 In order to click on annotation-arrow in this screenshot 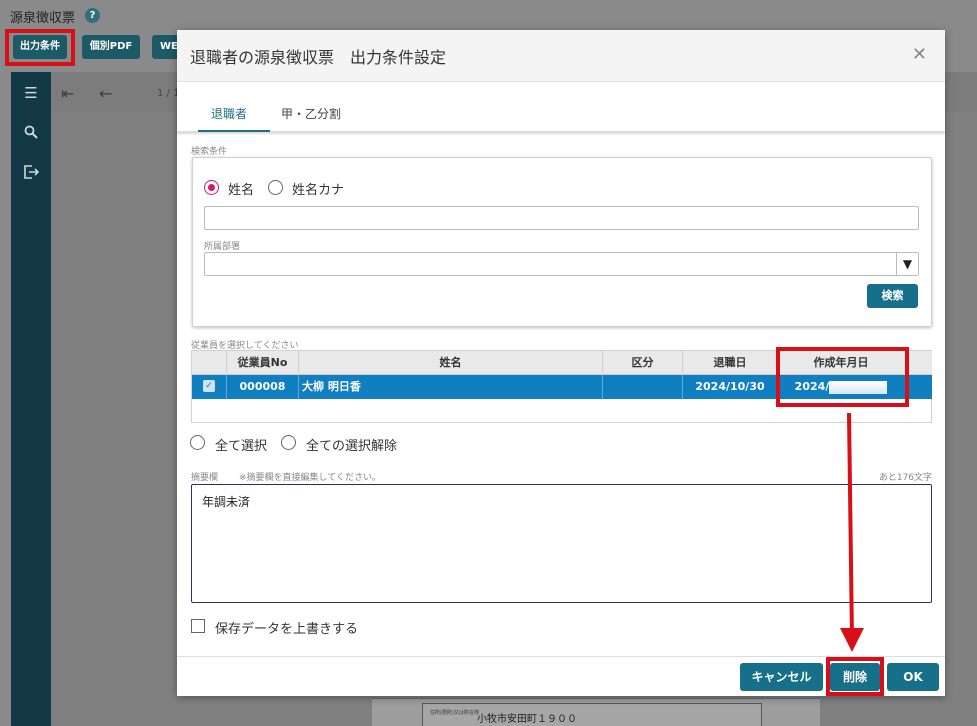, I will do `click(852, 532)`.